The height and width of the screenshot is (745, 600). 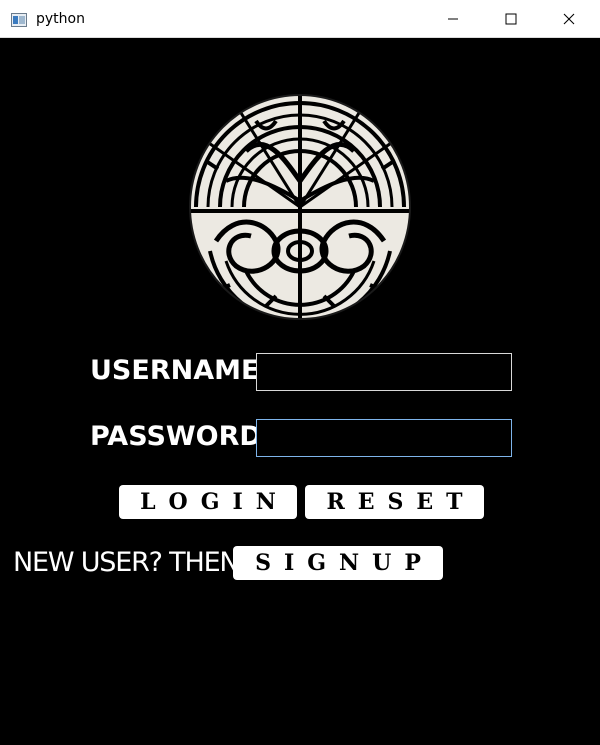 What do you see at coordinates (19, 20) in the screenshot?
I see `window-app-icon` at bounding box center [19, 20].